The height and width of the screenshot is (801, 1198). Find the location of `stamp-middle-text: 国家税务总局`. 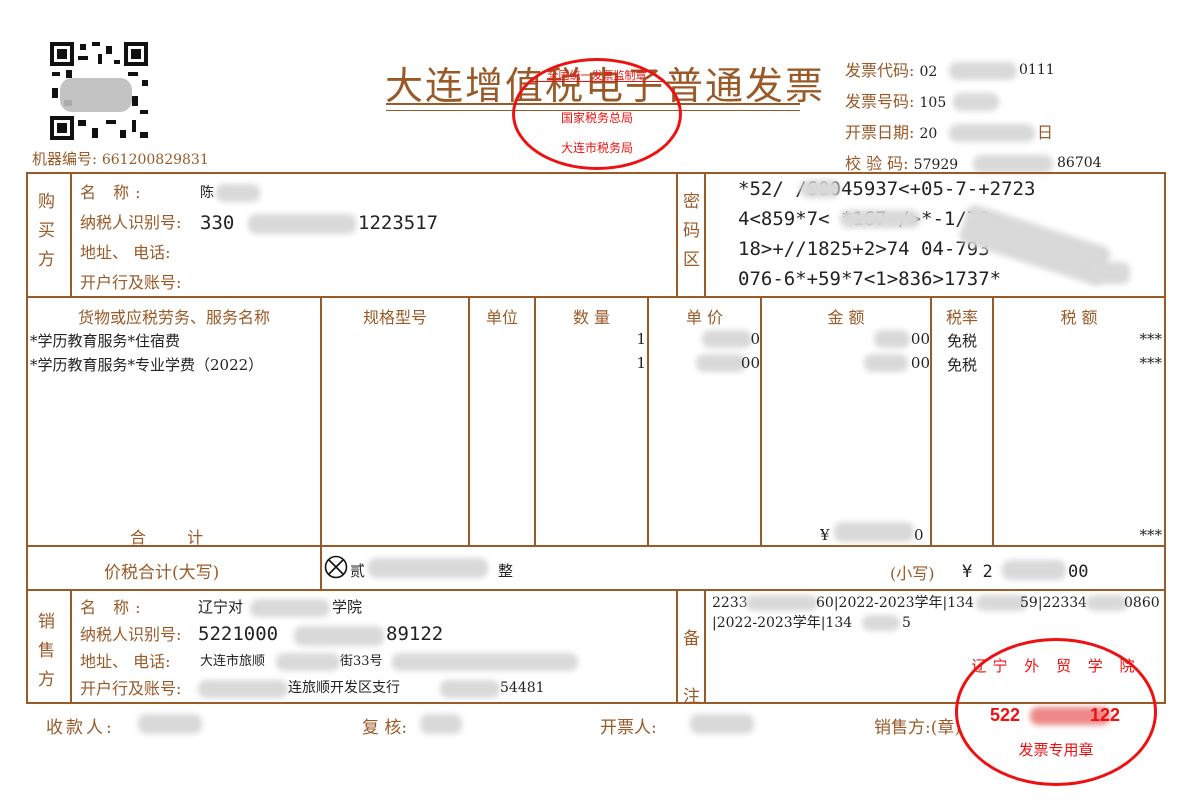

stamp-middle-text: 国家税务总局 is located at coordinates (596, 118).